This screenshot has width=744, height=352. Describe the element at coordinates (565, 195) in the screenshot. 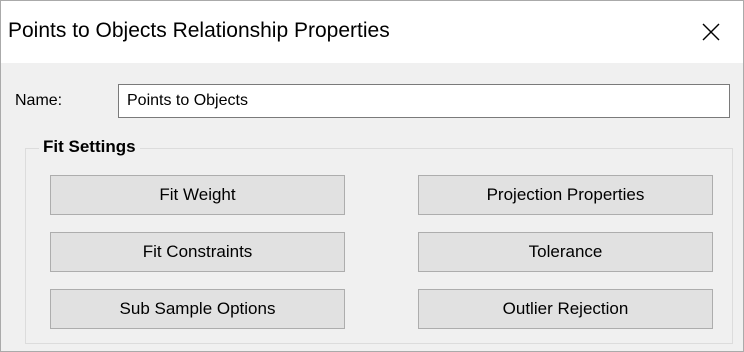

I see `projection-properties-button: Projection Properties` at that location.